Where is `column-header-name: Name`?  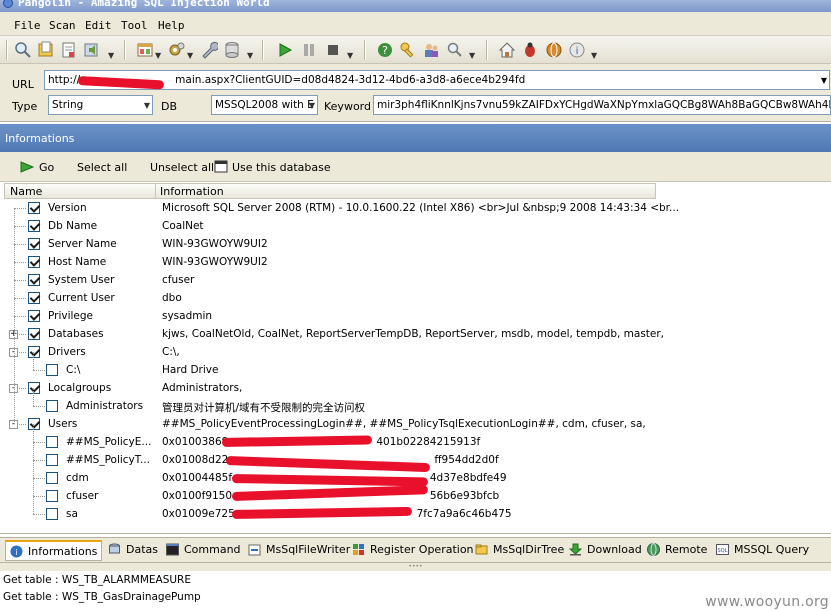 column-header-name: Name is located at coordinates (26, 191).